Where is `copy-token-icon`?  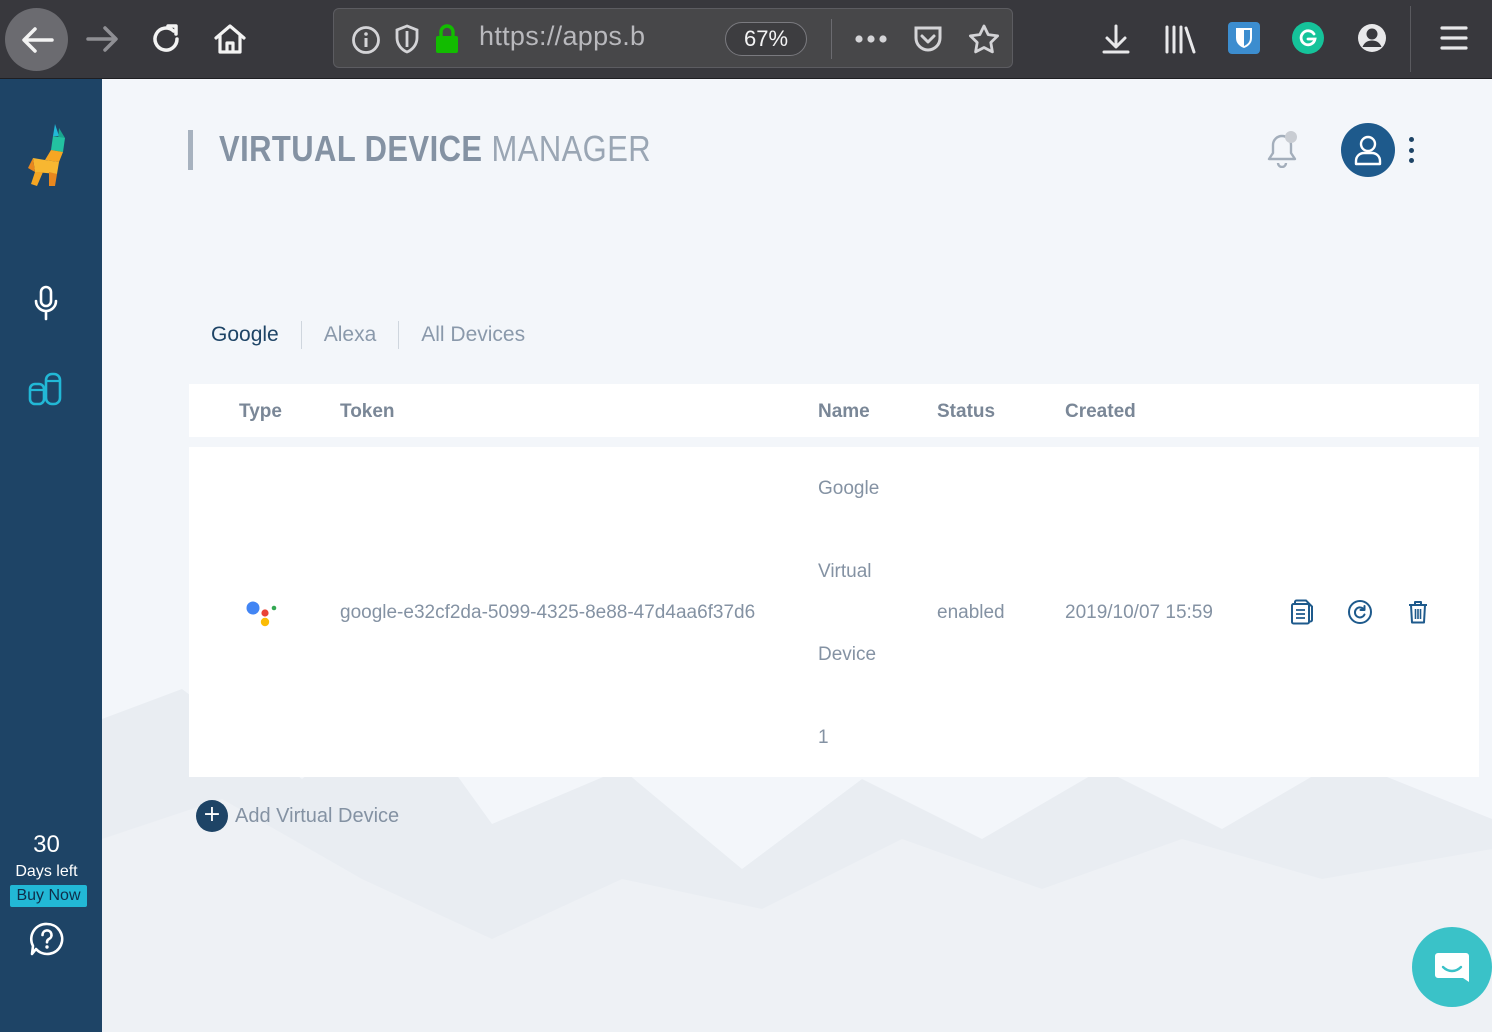 copy-token-icon is located at coordinates (1302, 612).